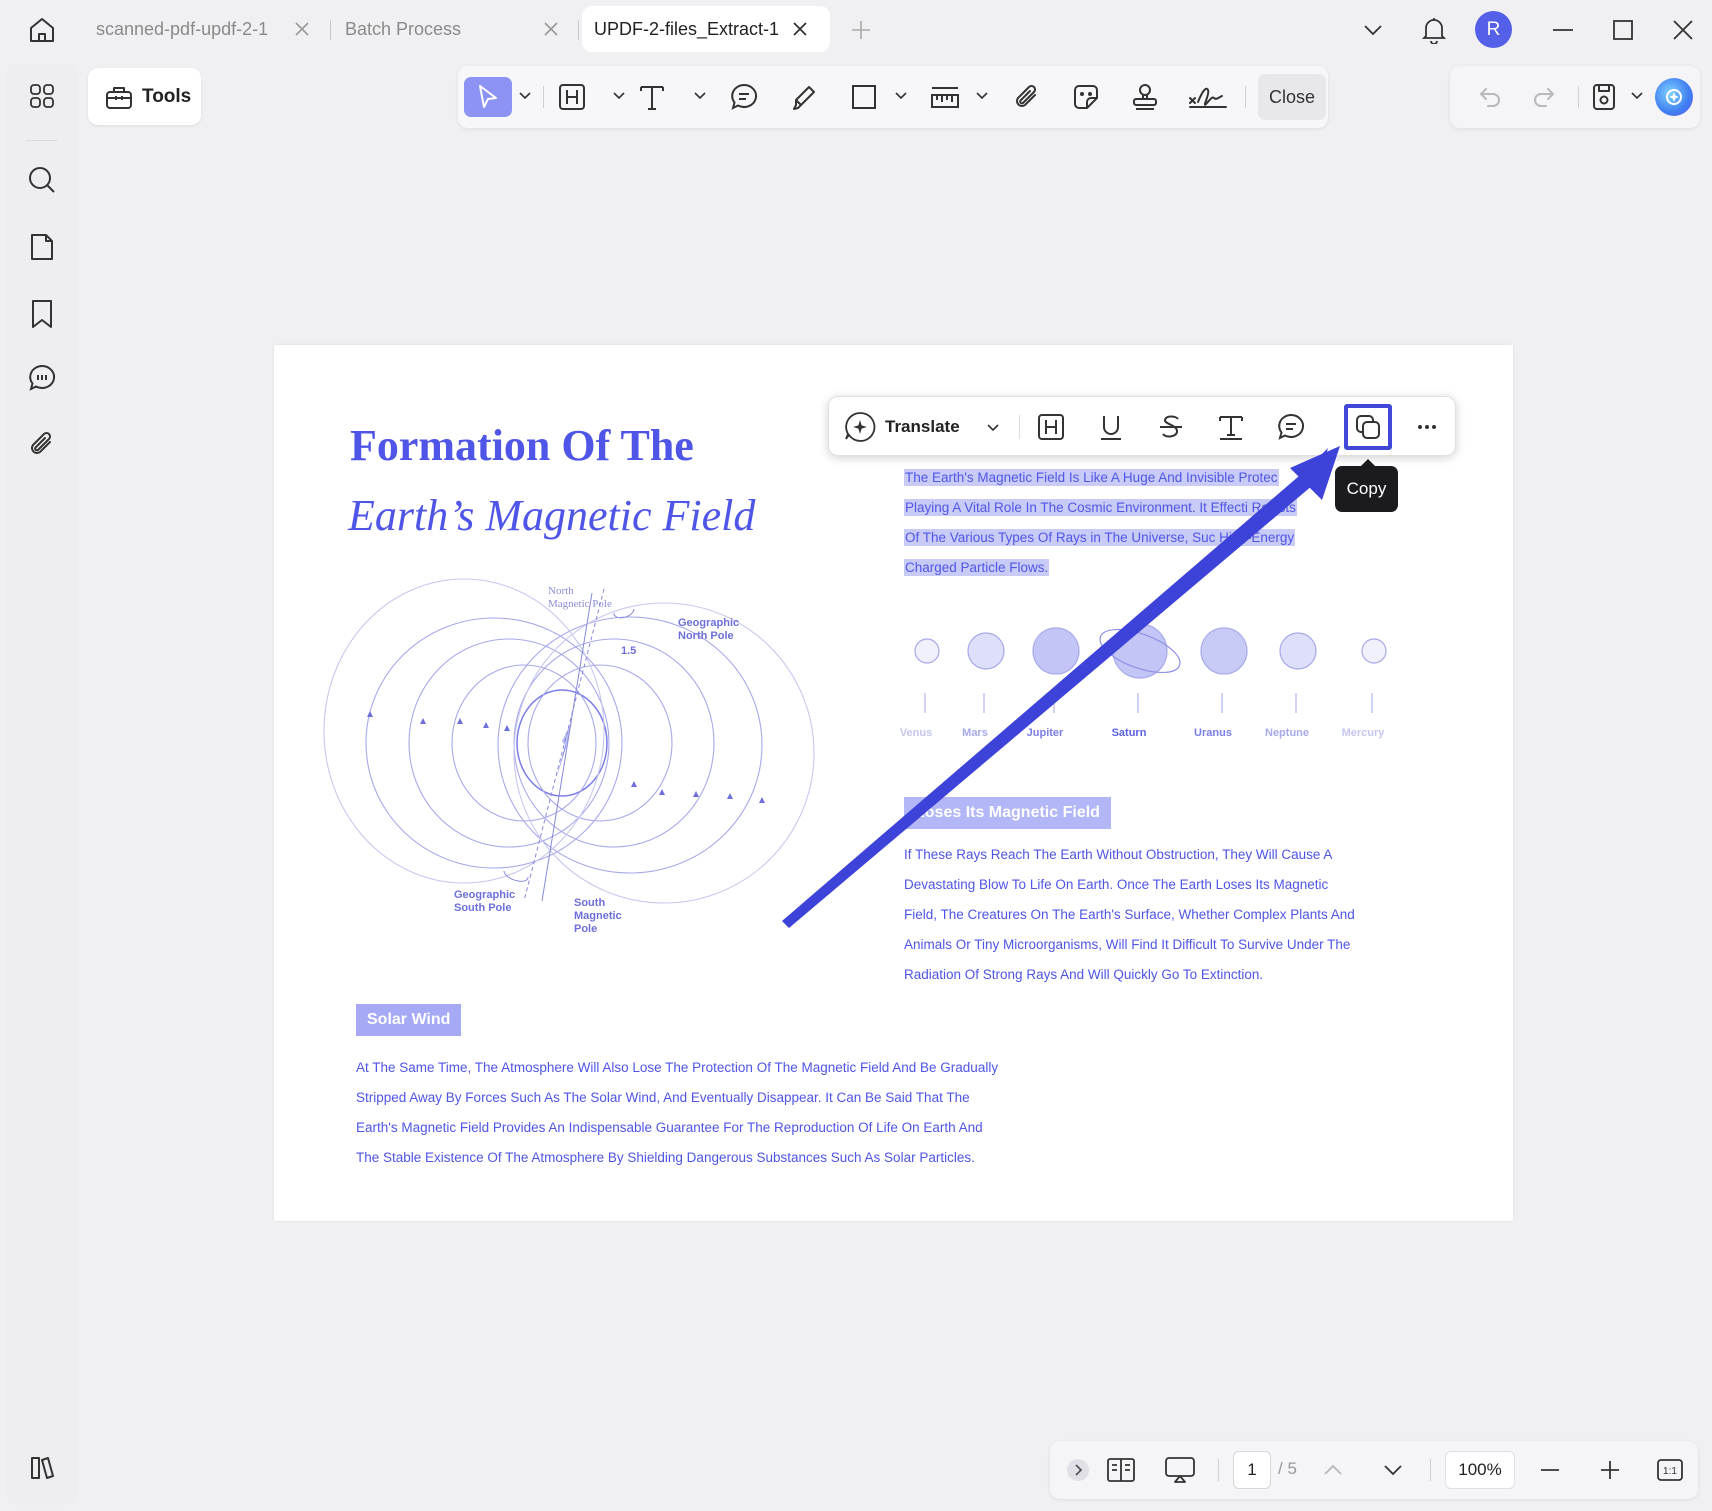  Describe the element at coordinates (1575, 97) in the screenshot. I see `history-save-toolbar` at that location.